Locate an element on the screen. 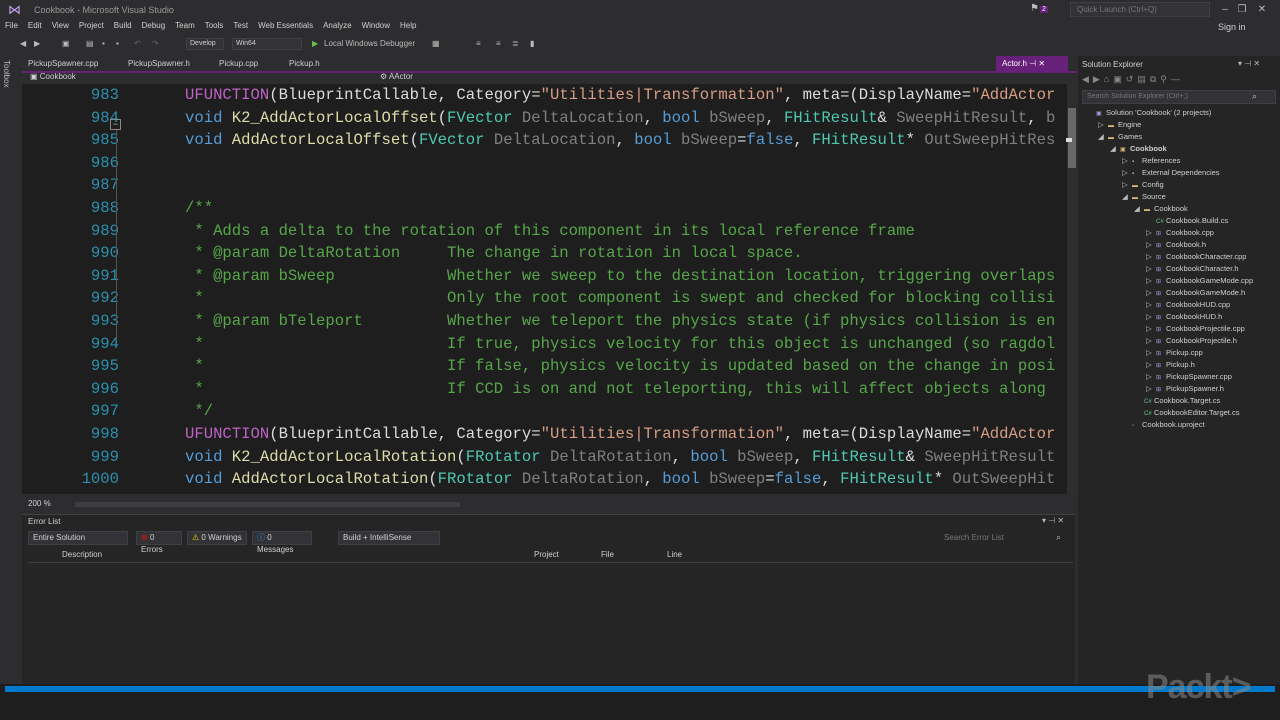  tree-item-cookbookcharacter-cpp: ▷ ⊞ CookbookCharacter.cpp is located at coordinates (1196, 257).